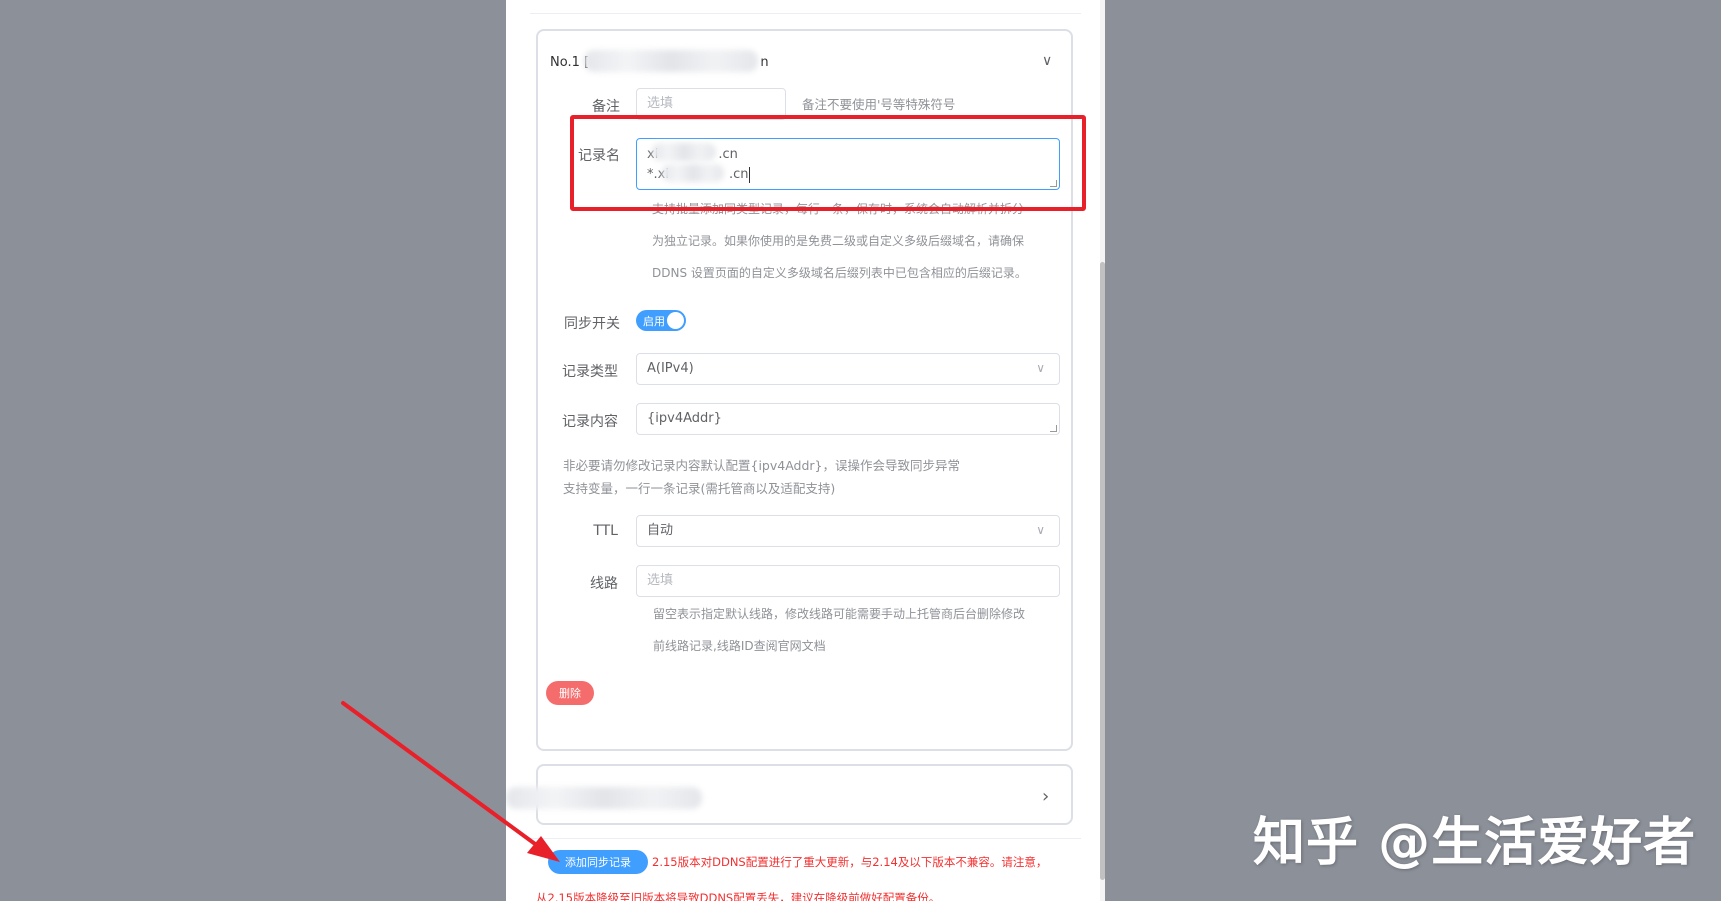 This screenshot has height=901, width=1721. What do you see at coordinates (606, 107) in the screenshot?
I see `remark-label: 备注` at bounding box center [606, 107].